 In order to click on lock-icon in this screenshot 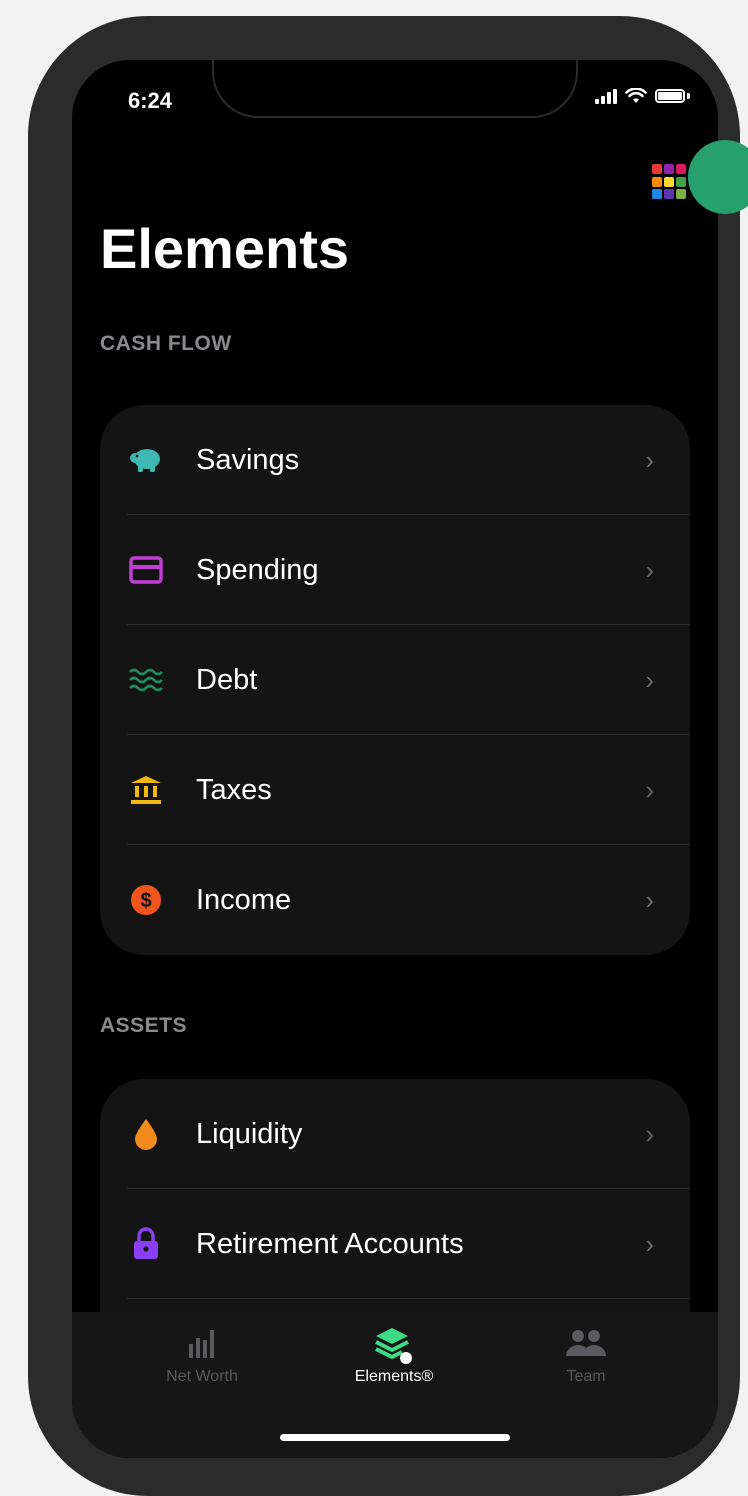, I will do `click(146, 1244)`.